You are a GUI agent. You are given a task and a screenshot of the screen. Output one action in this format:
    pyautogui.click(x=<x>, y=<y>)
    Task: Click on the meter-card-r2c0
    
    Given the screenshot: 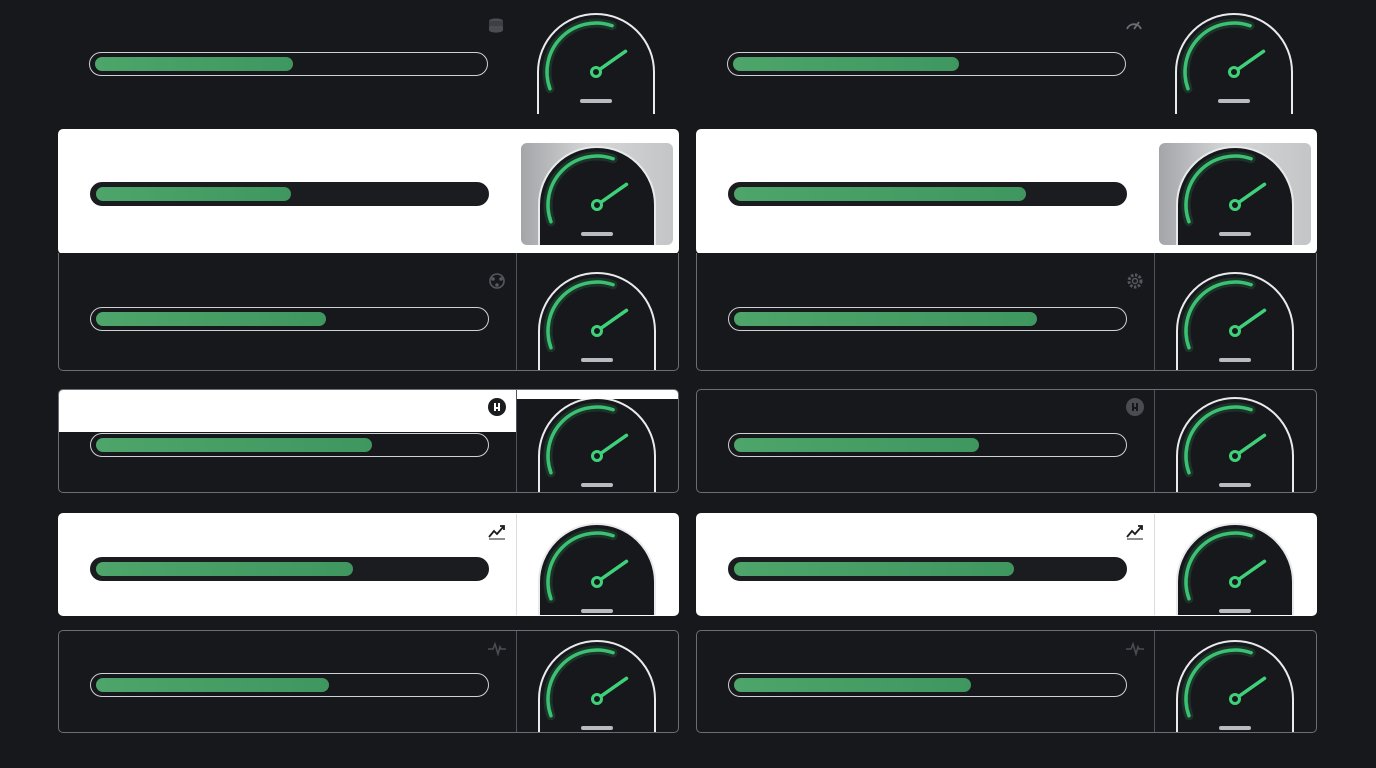 What is the action you would take?
    pyautogui.click(x=368, y=312)
    